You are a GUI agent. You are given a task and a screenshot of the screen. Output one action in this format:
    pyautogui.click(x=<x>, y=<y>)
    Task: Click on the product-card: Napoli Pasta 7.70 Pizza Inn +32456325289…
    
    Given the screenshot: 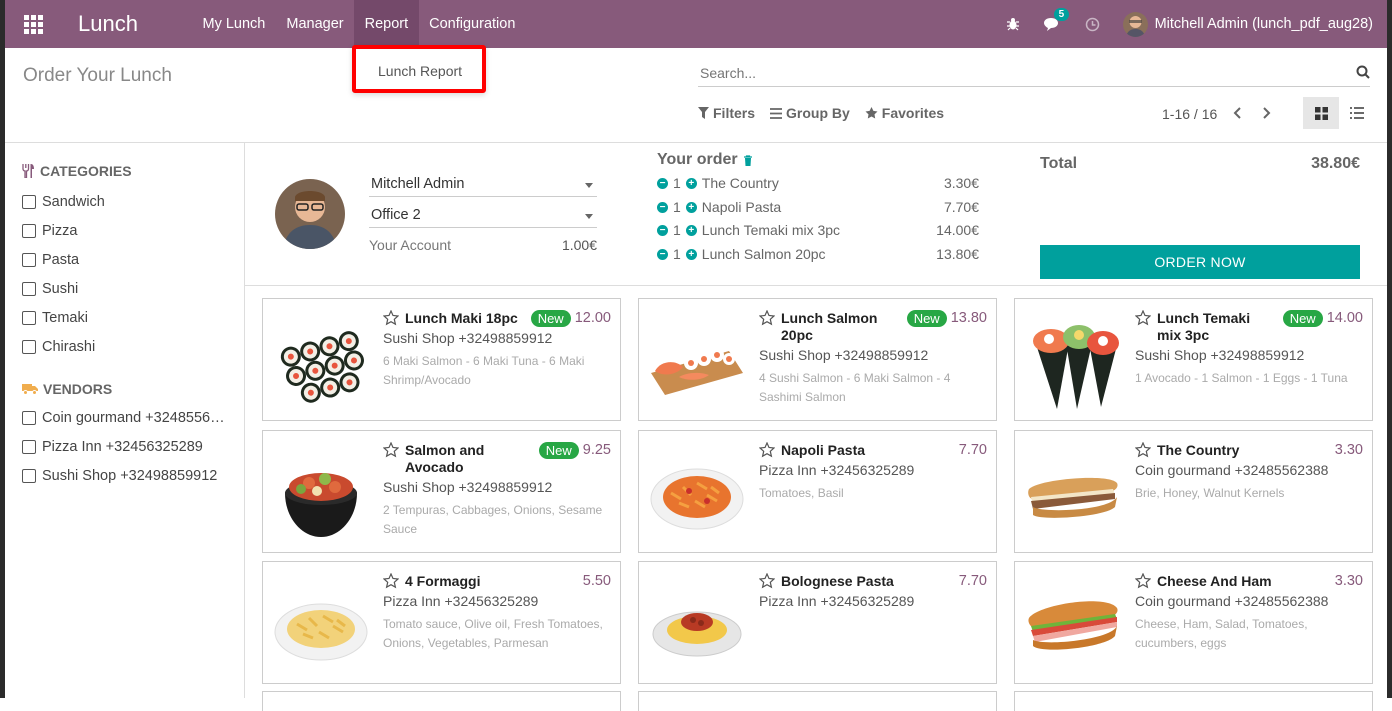 What is the action you would take?
    pyautogui.click(x=817, y=491)
    